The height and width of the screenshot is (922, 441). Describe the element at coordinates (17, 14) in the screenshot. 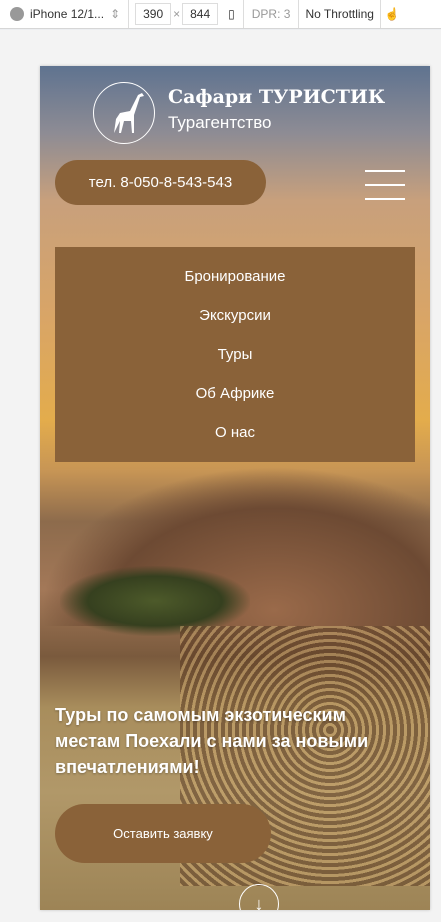

I see `device-icon` at that location.